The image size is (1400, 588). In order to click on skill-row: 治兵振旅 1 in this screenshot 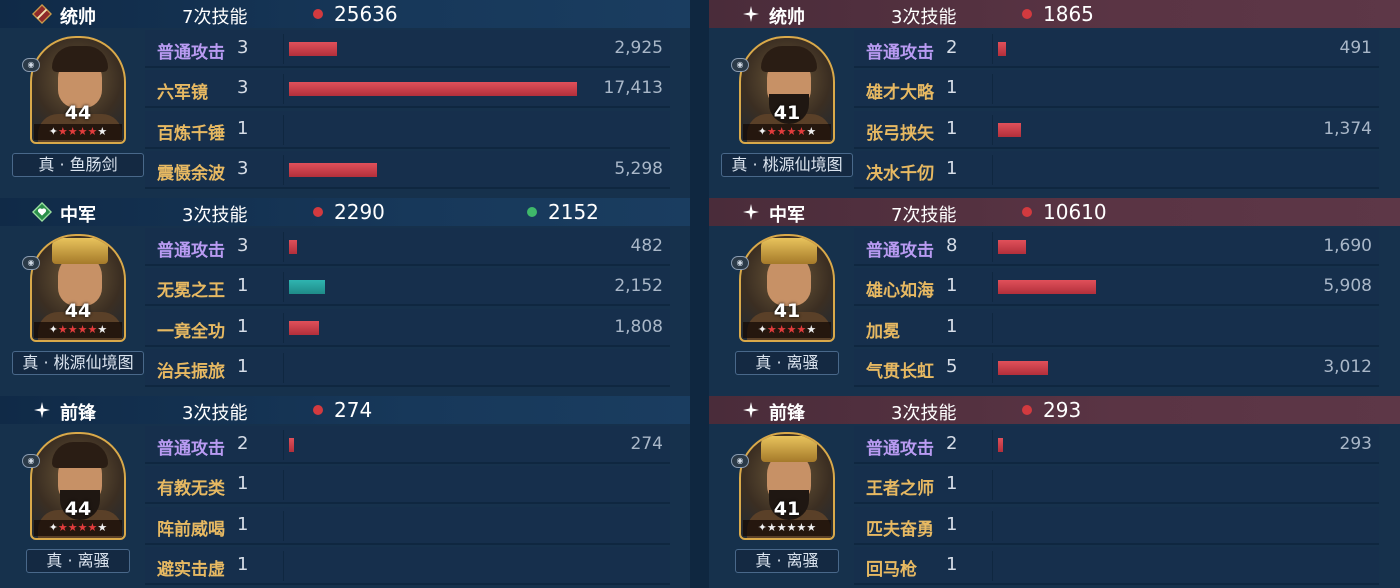, I will do `click(407, 368)`.